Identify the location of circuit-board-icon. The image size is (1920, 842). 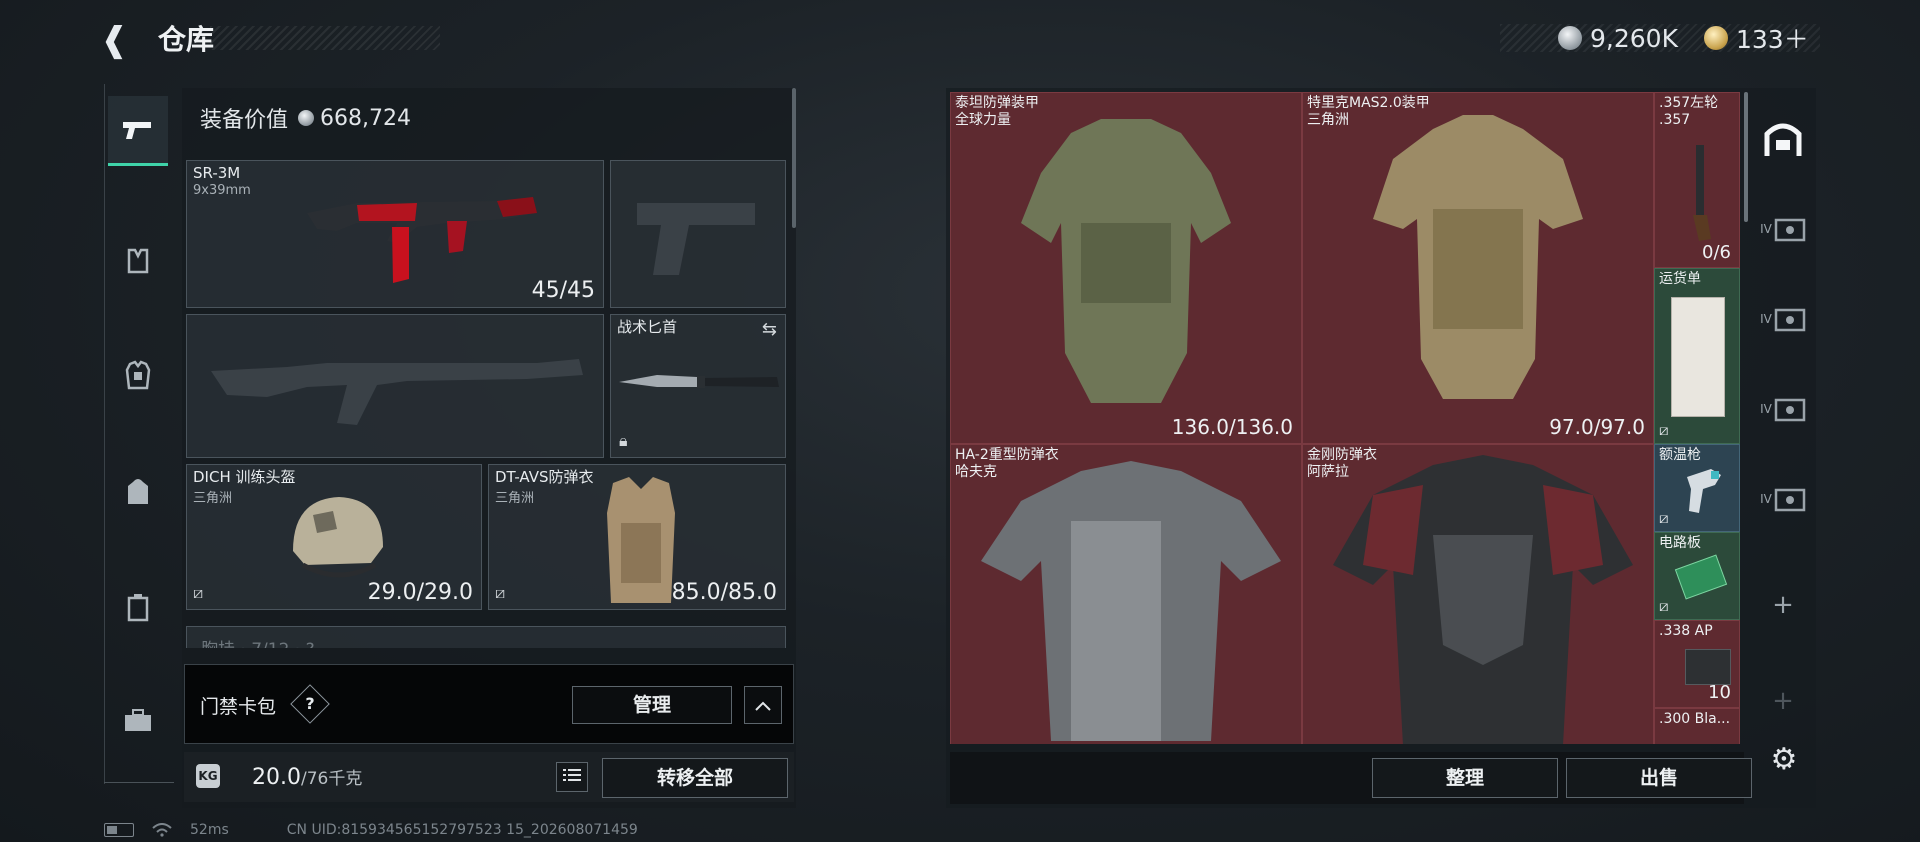
(1701, 577).